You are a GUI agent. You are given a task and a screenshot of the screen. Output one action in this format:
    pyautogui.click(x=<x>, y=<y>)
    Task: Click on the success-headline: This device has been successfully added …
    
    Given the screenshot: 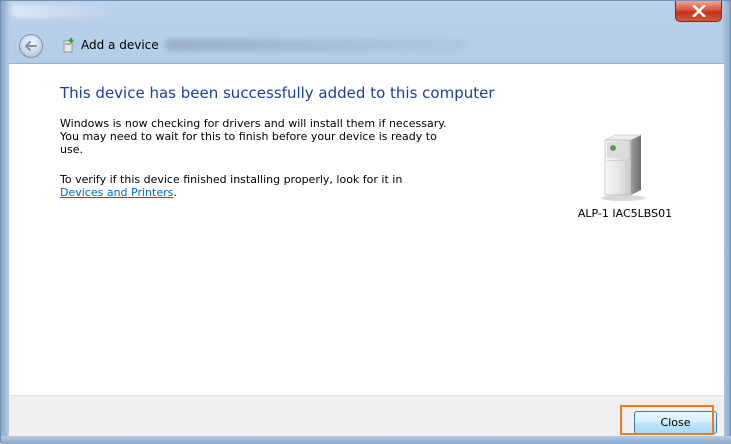 What is the action you would take?
    pyautogui.click(x=277, y=93)
    